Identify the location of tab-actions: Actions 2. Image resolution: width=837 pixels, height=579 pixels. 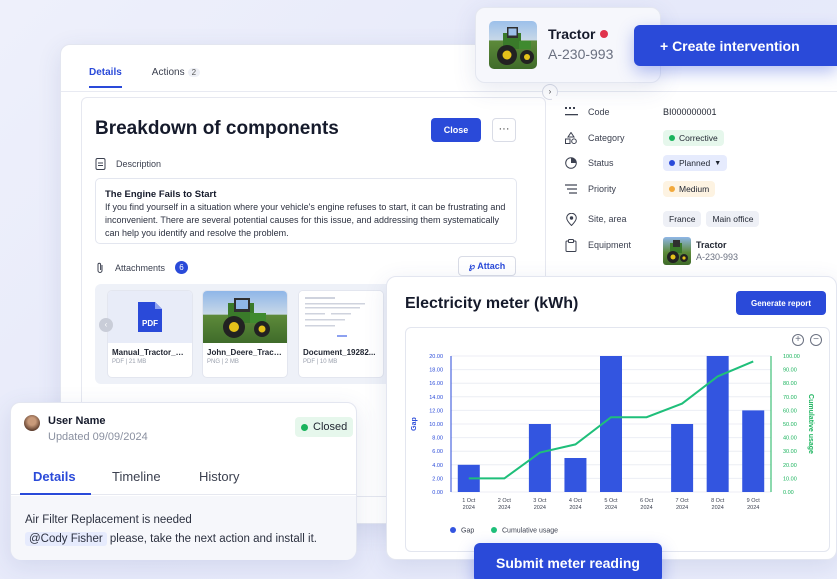
(176, 77).